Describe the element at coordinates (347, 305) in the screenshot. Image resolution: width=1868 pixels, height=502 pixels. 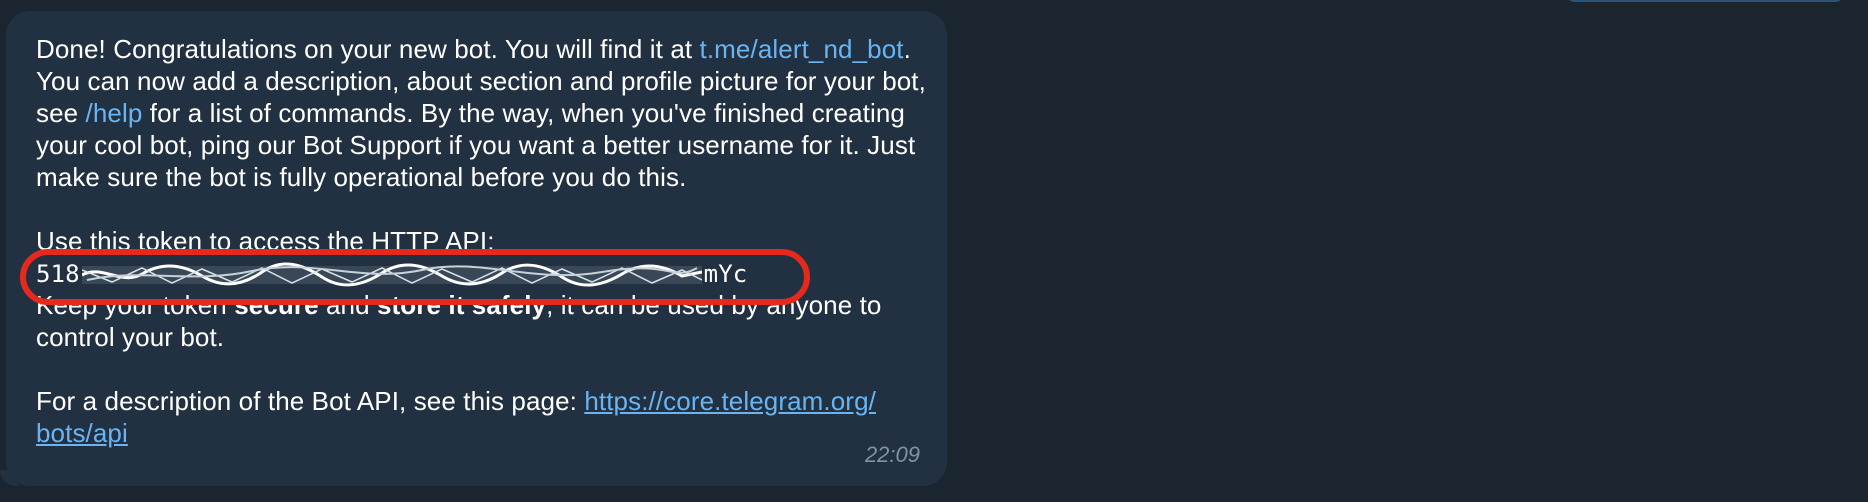
I see `secure-text-mid: and` at that location.